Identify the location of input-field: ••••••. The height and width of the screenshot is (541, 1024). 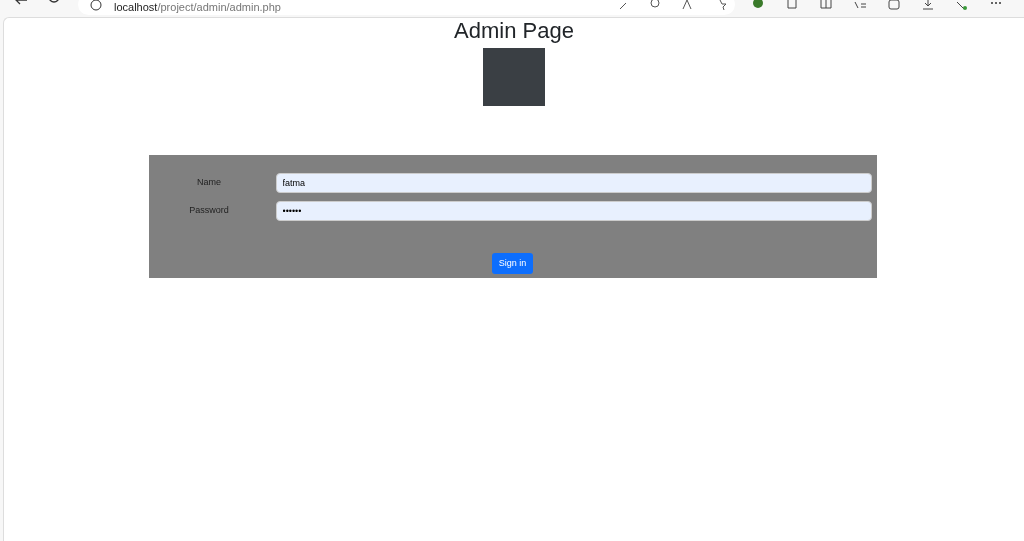
(573, 211).